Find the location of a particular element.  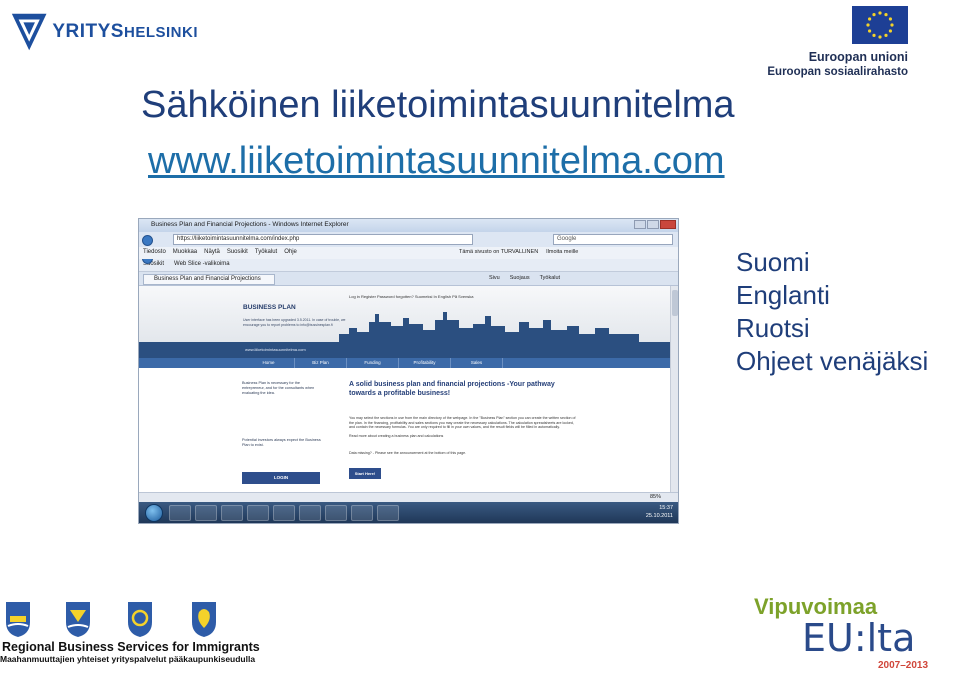

security-status: Tämä sivusto on TURVALLINEN is located at coordinates (498, 252).